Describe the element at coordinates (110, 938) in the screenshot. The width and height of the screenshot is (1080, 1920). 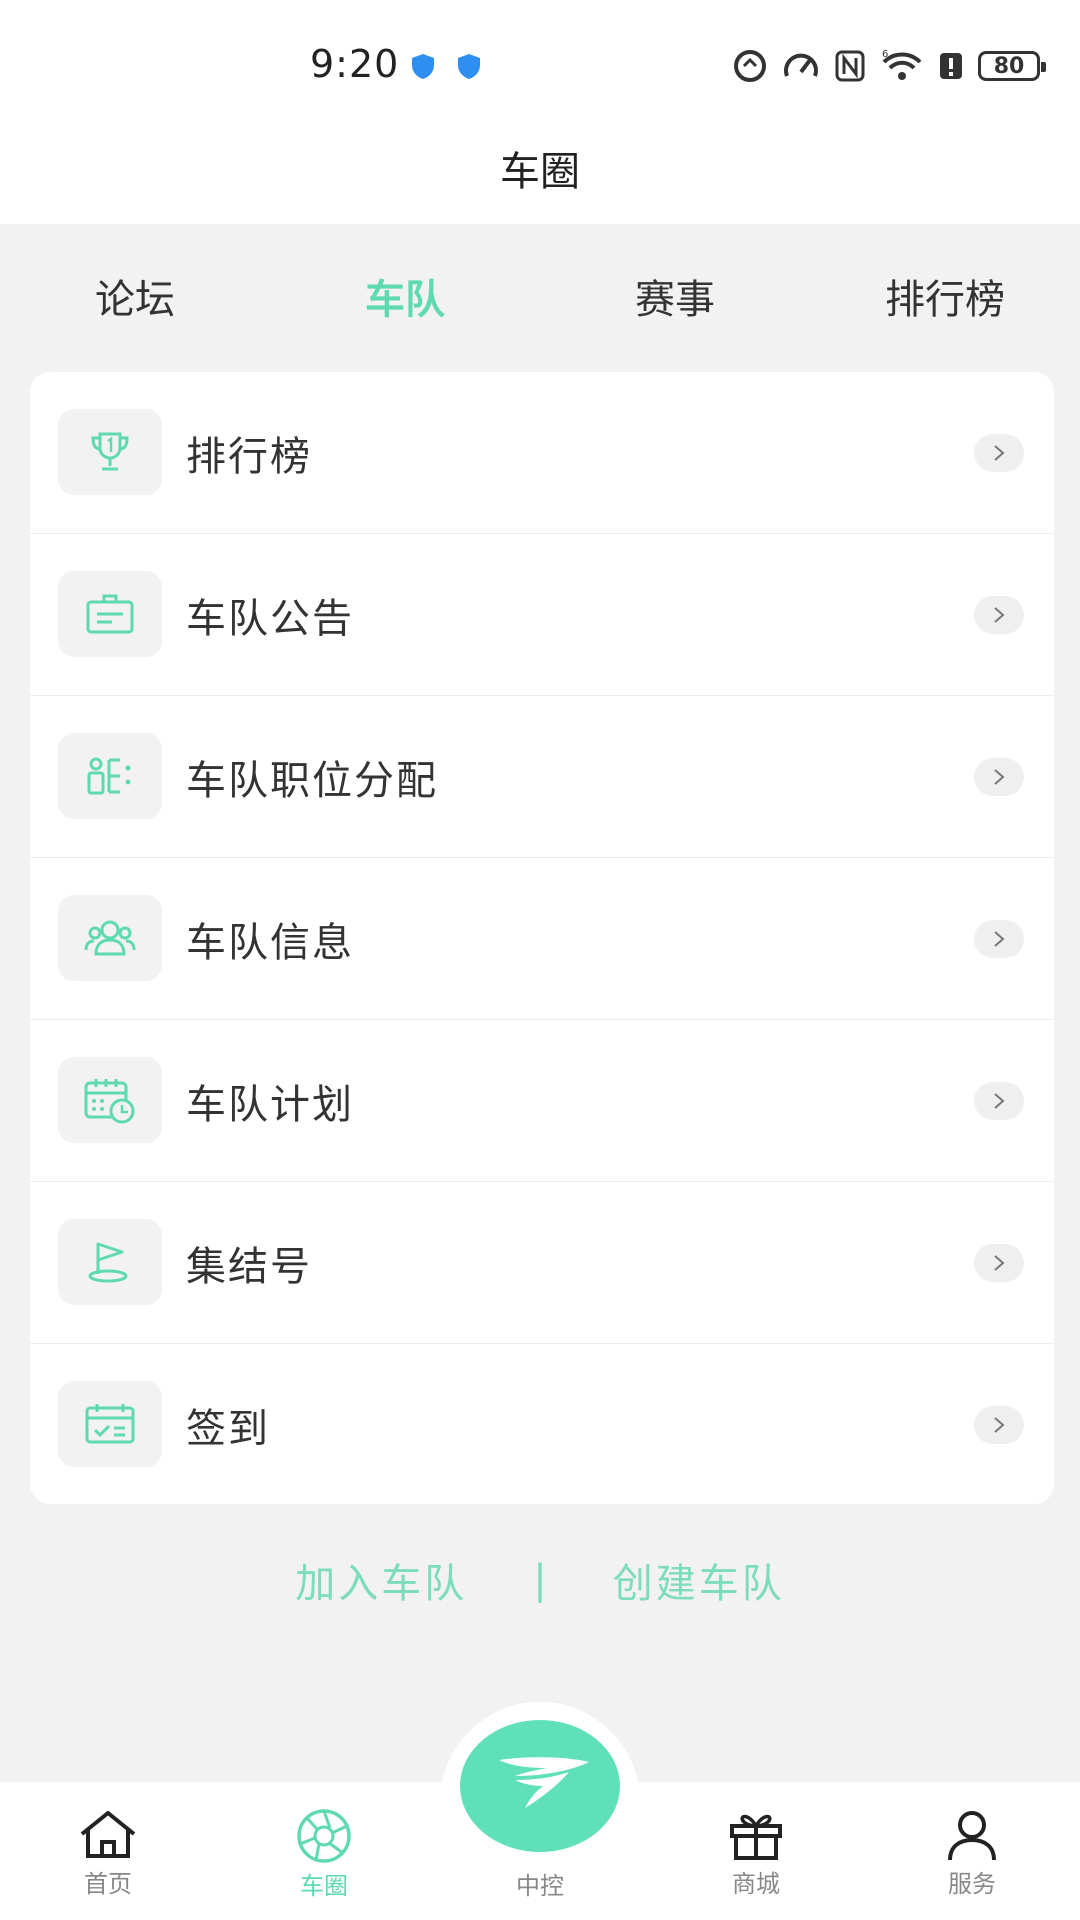
I see `team-members-icon` at that location.